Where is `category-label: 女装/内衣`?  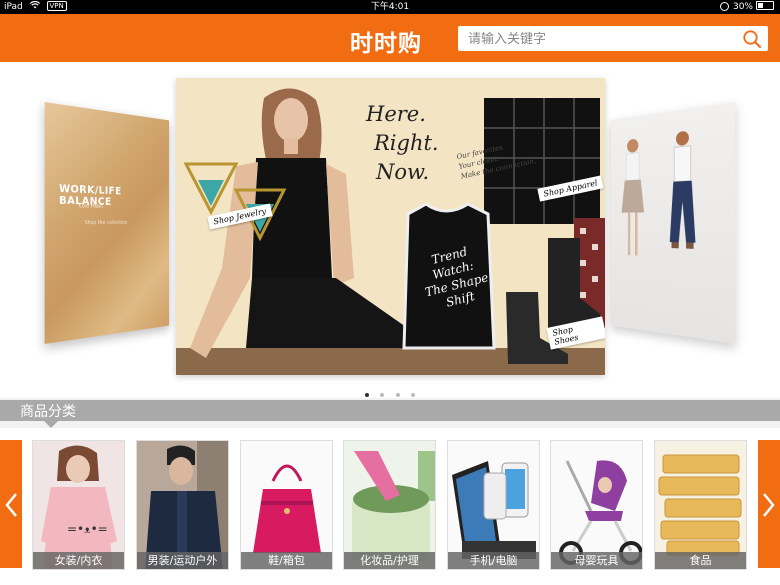
category-label: 女装/内衣 is located at coordinates (78, 560).